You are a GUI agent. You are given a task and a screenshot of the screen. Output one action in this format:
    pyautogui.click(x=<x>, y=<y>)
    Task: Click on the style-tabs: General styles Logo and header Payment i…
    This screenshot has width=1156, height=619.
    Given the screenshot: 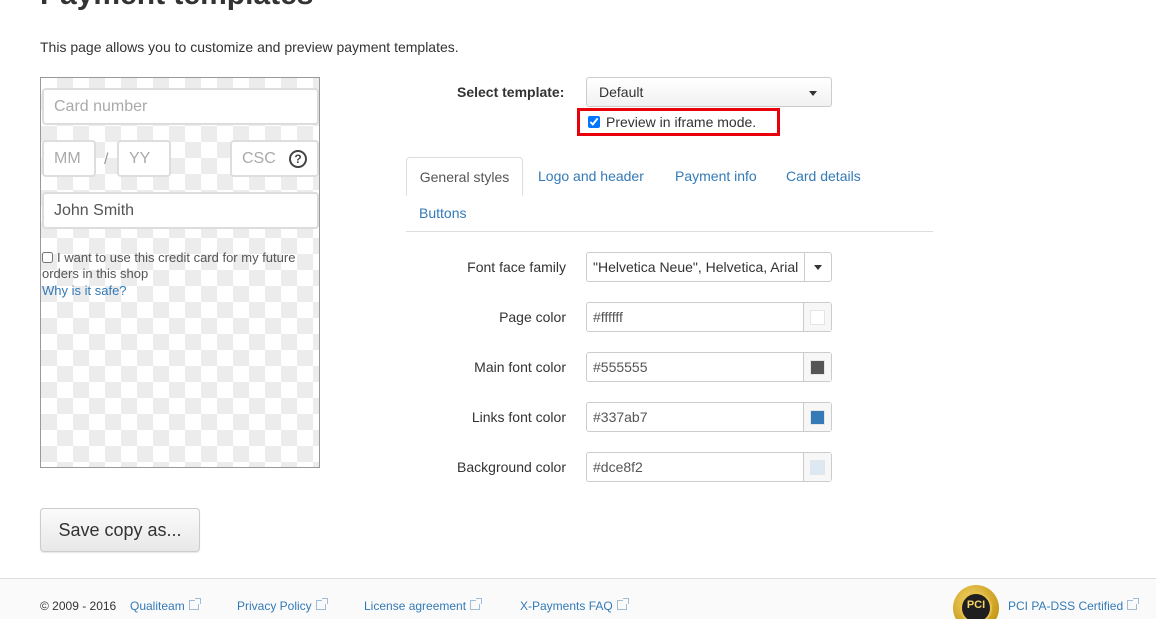 What is the action you would take?
    pyautogui.click(x=669, y=194)
    